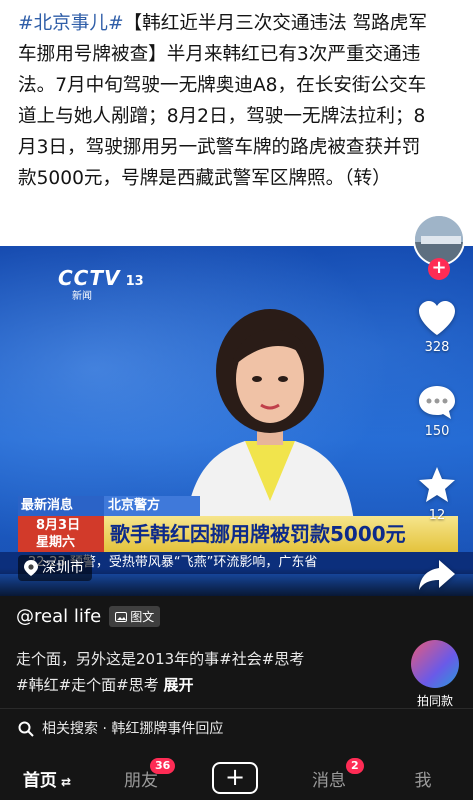 The height and width of the screenshot is (800, 473). I want to click on news-date: 8月3日 星期六, so click(61, 534).